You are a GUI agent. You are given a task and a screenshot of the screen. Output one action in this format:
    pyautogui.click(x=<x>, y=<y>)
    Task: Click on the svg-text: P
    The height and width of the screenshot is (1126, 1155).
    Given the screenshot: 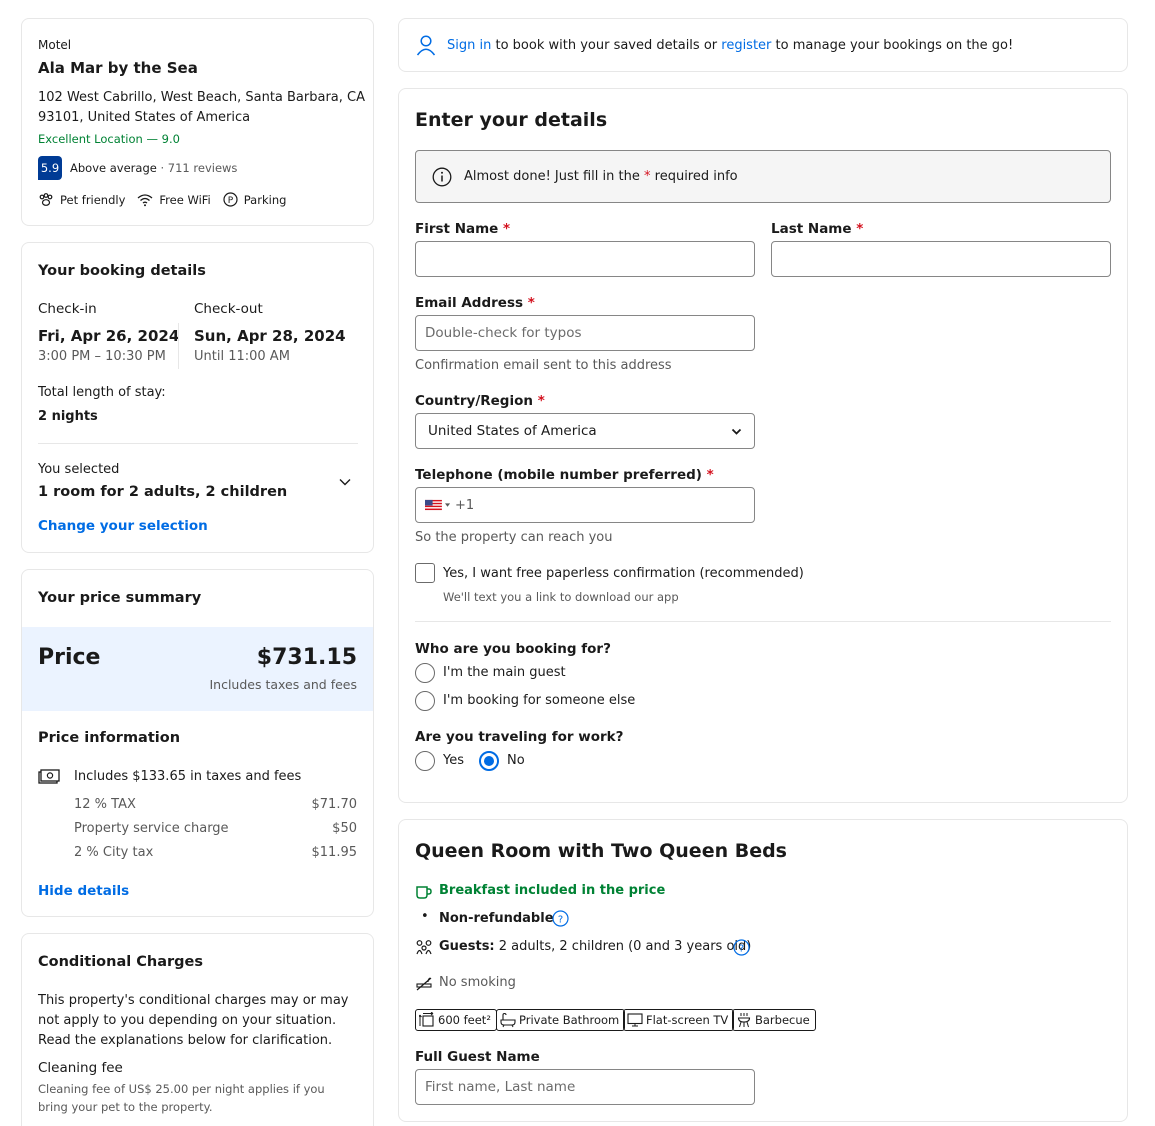 What is the action you would take?
    pyautogui.click(x=231, y=201)
    